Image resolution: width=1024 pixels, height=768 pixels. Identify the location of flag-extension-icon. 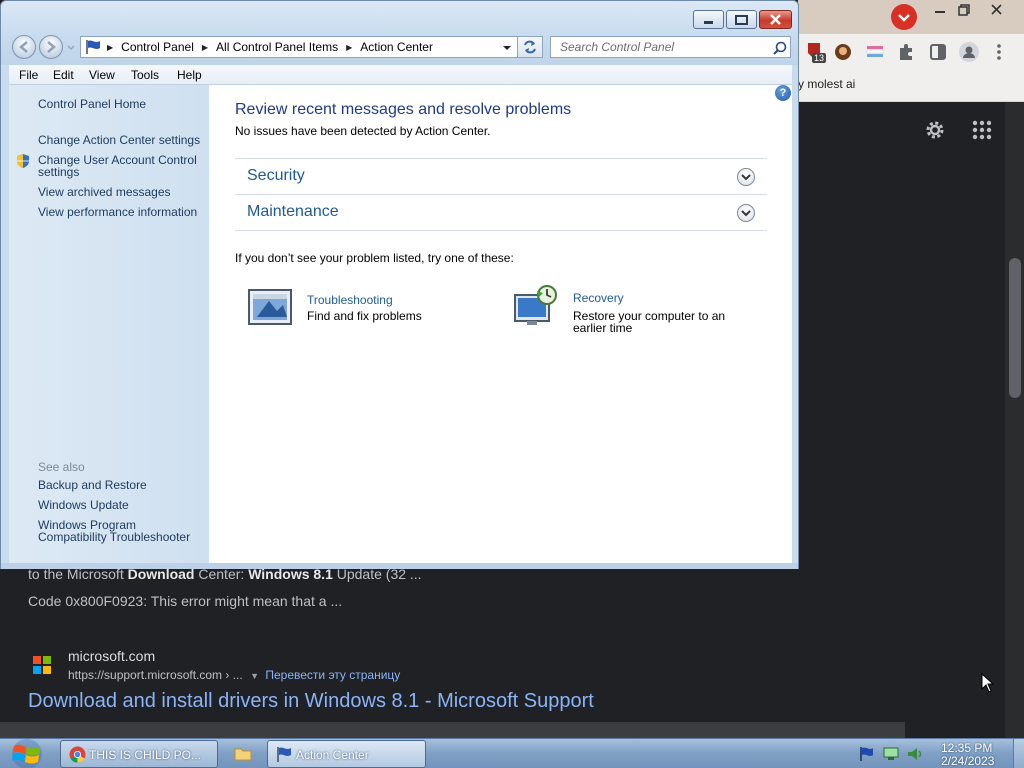
(875, 51).